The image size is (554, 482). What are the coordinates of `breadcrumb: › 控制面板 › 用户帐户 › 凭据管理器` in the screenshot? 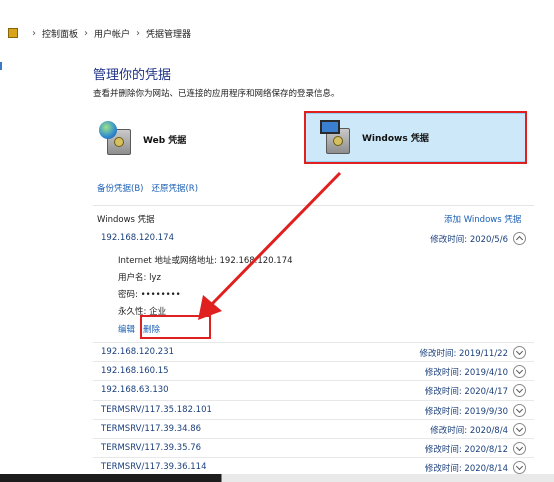 It's located at (99, 33).